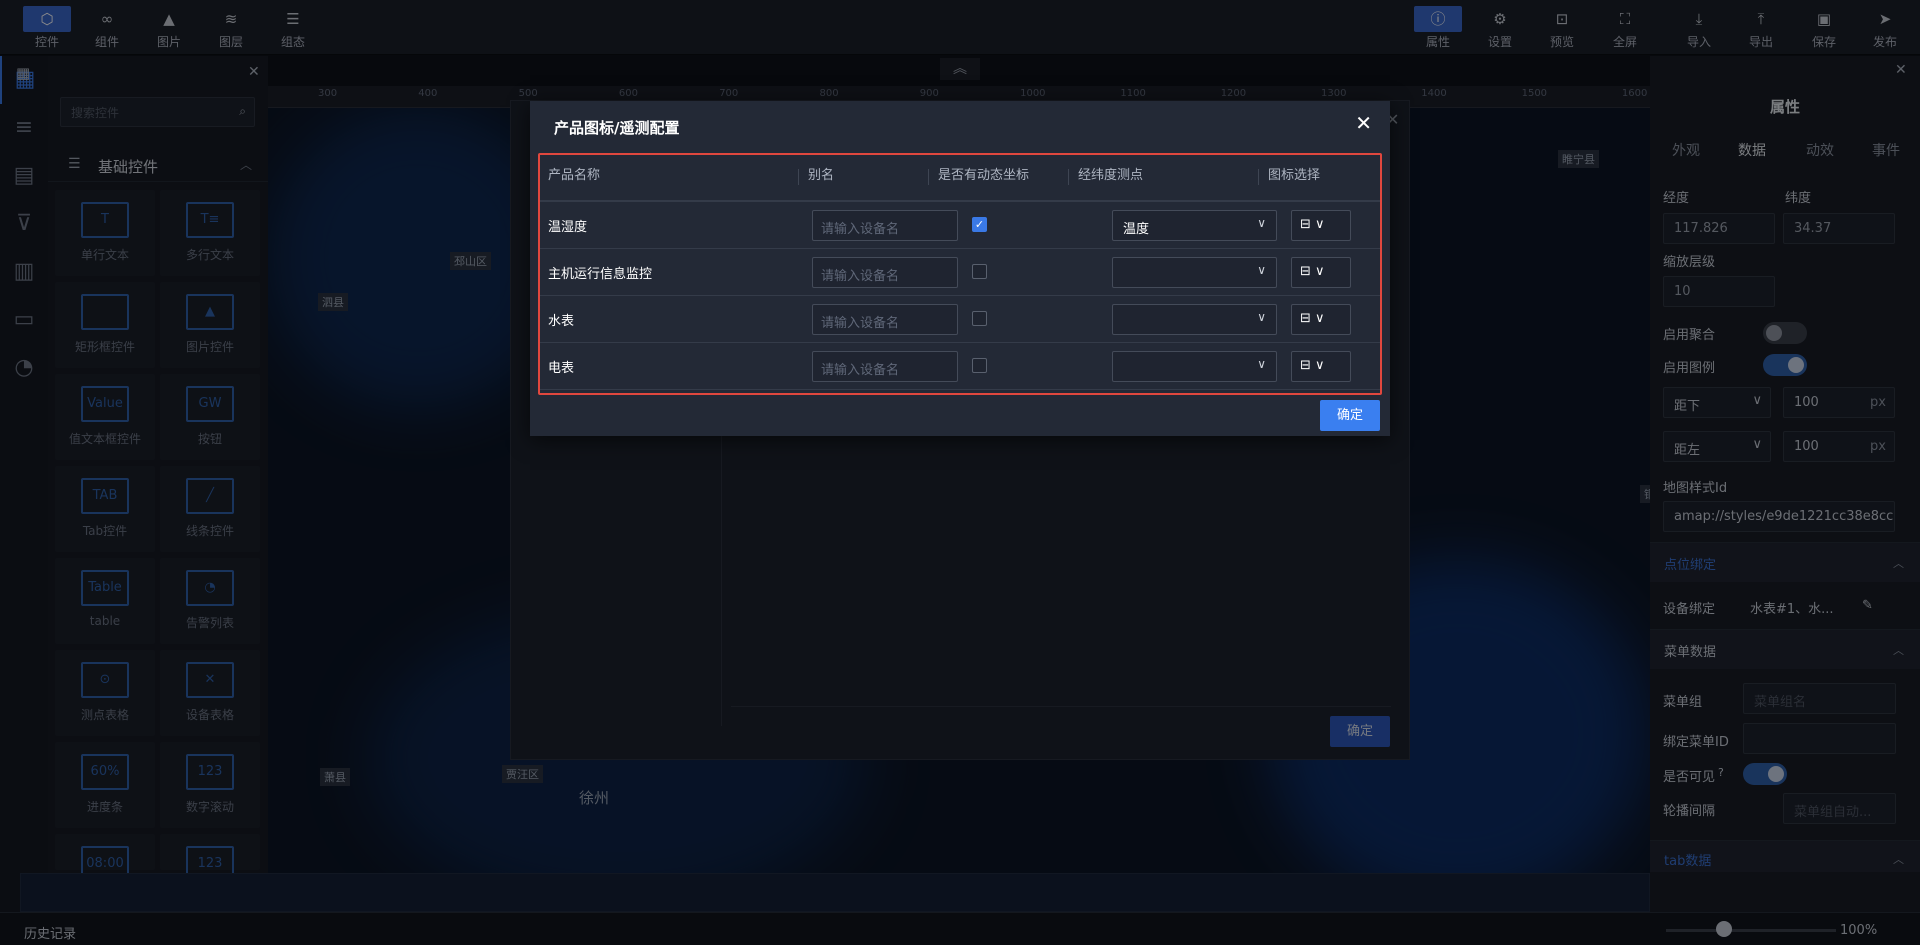 The height and width of the screenshot is (945, 1920). Describe the element at coordinates (1000, 178) in the screenshot. I see `column-header: 是否有动态坐标` at that location.